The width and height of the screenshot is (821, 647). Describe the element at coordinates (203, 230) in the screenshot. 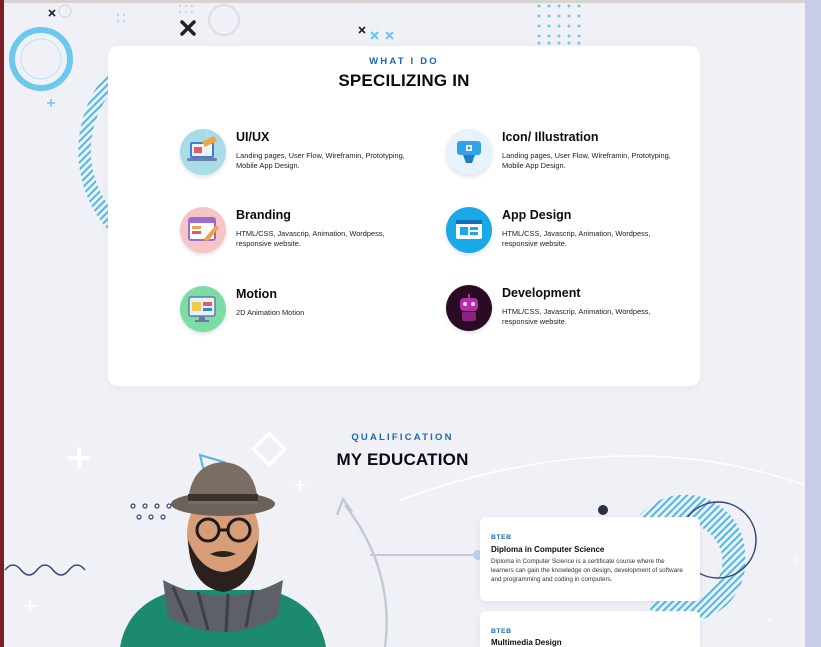

I see `branding-icon` at that location.